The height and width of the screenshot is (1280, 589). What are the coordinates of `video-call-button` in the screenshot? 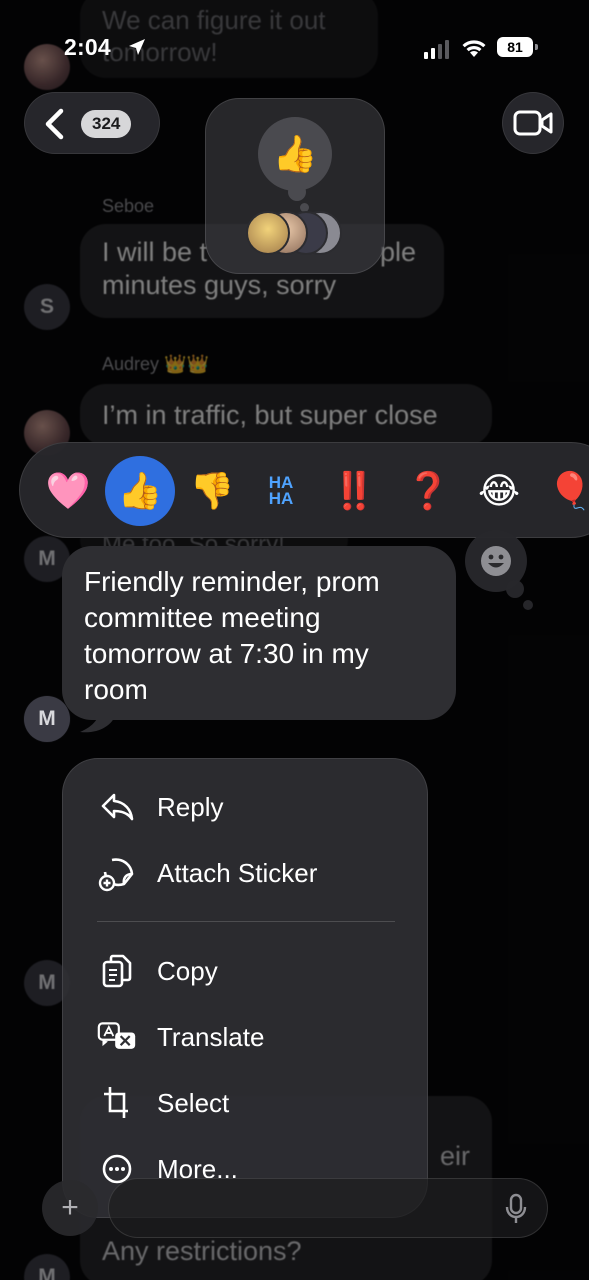 It's located at (533, 123).